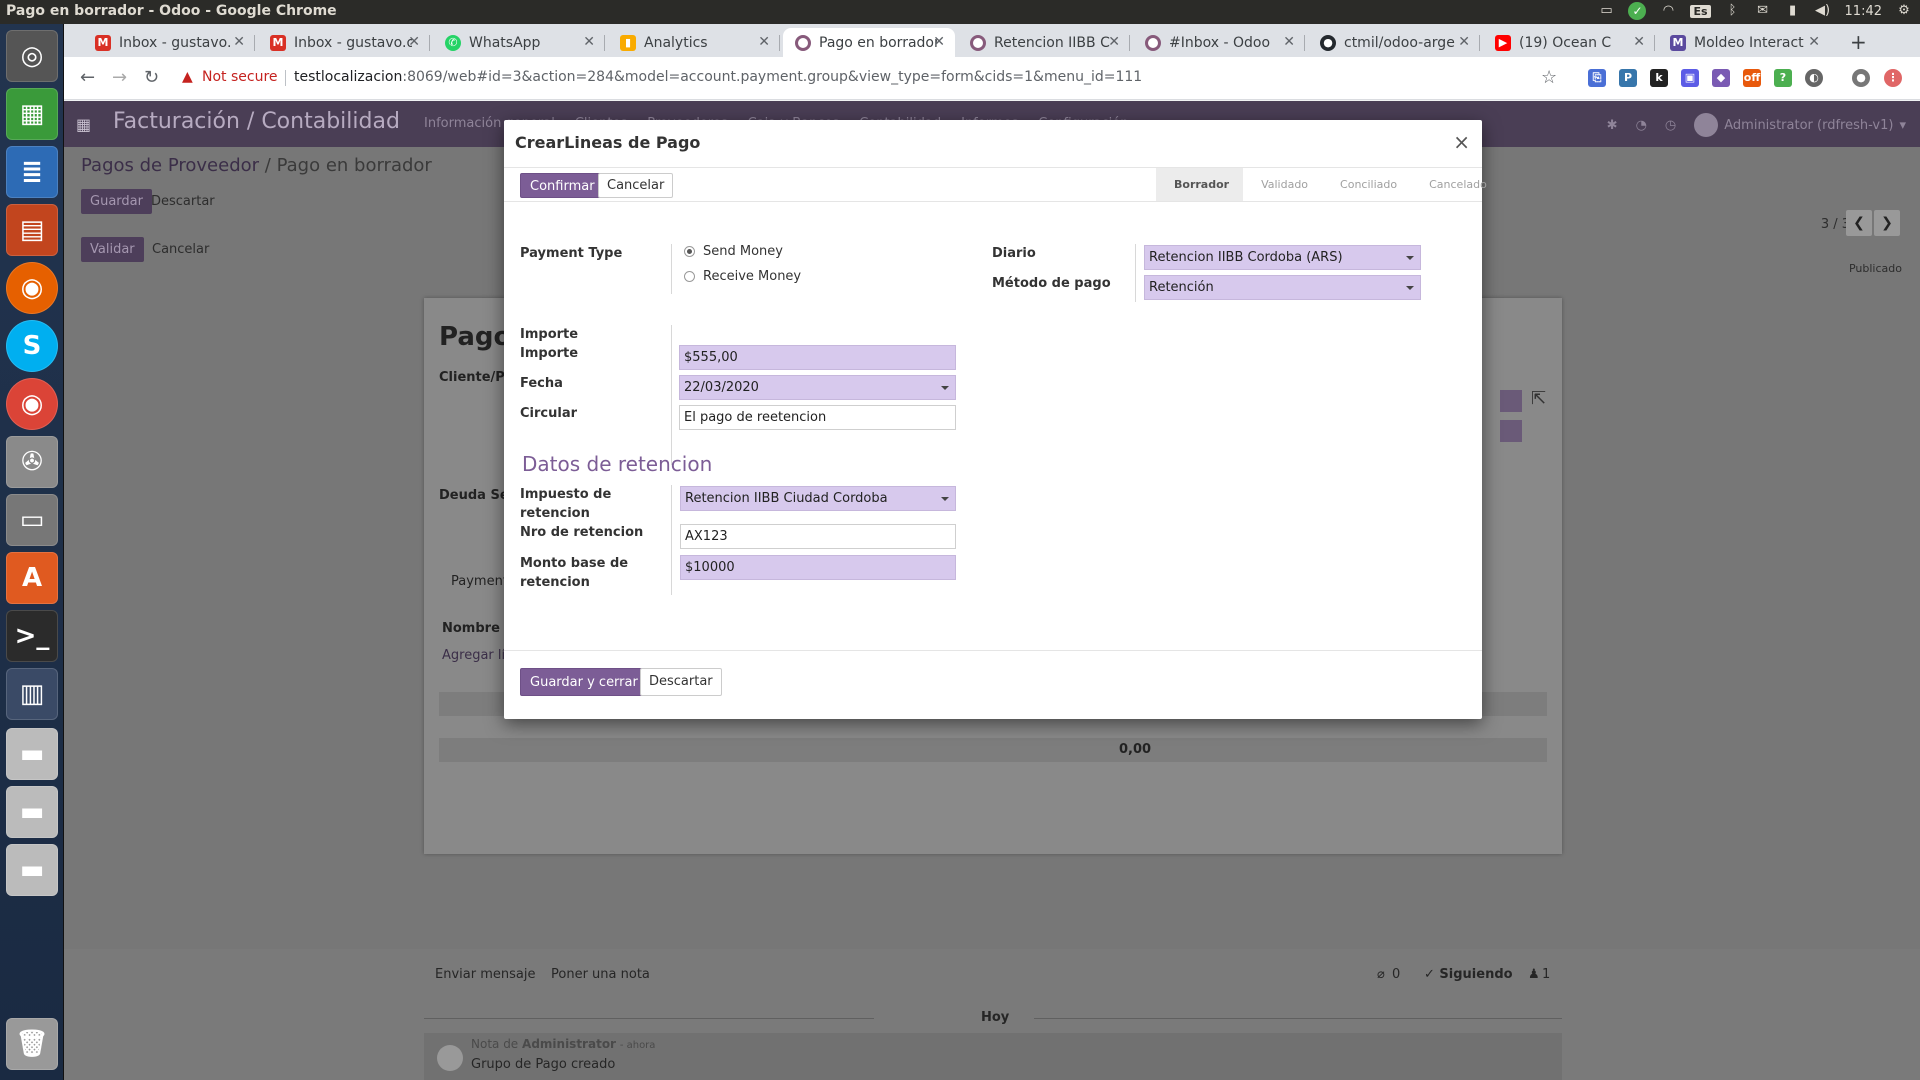 This screenshot has height=1080, width=1920. What do you see at coordinates (1861, 78) in the screenshot?
I see `profile-avatar: ●` at bounding box center [1861, 78].